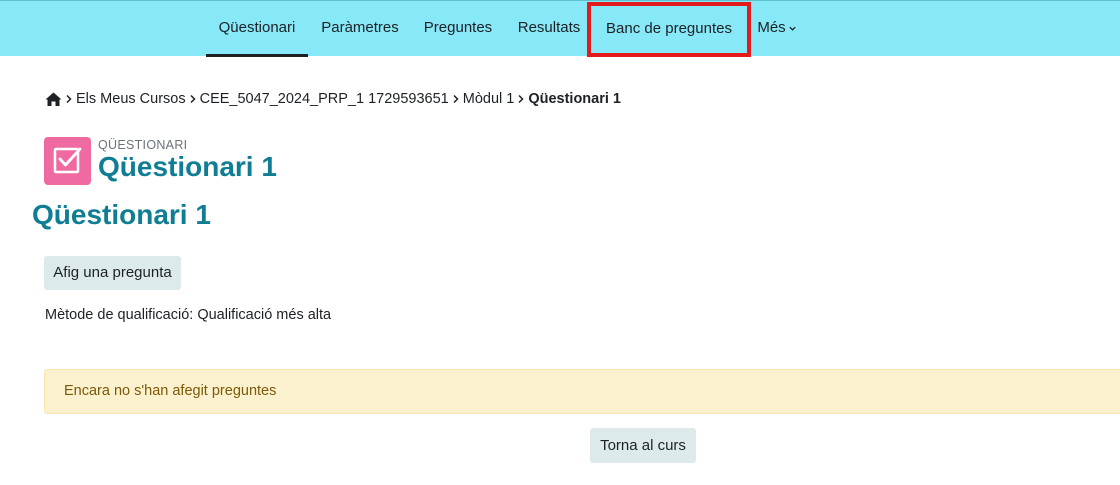 Image resolution: width=1120 pixels, height=485 pixels. Describe the element at coordinates (187, 166) in the screenshot. I see `activity-title: Qüestionari 1` at that location.